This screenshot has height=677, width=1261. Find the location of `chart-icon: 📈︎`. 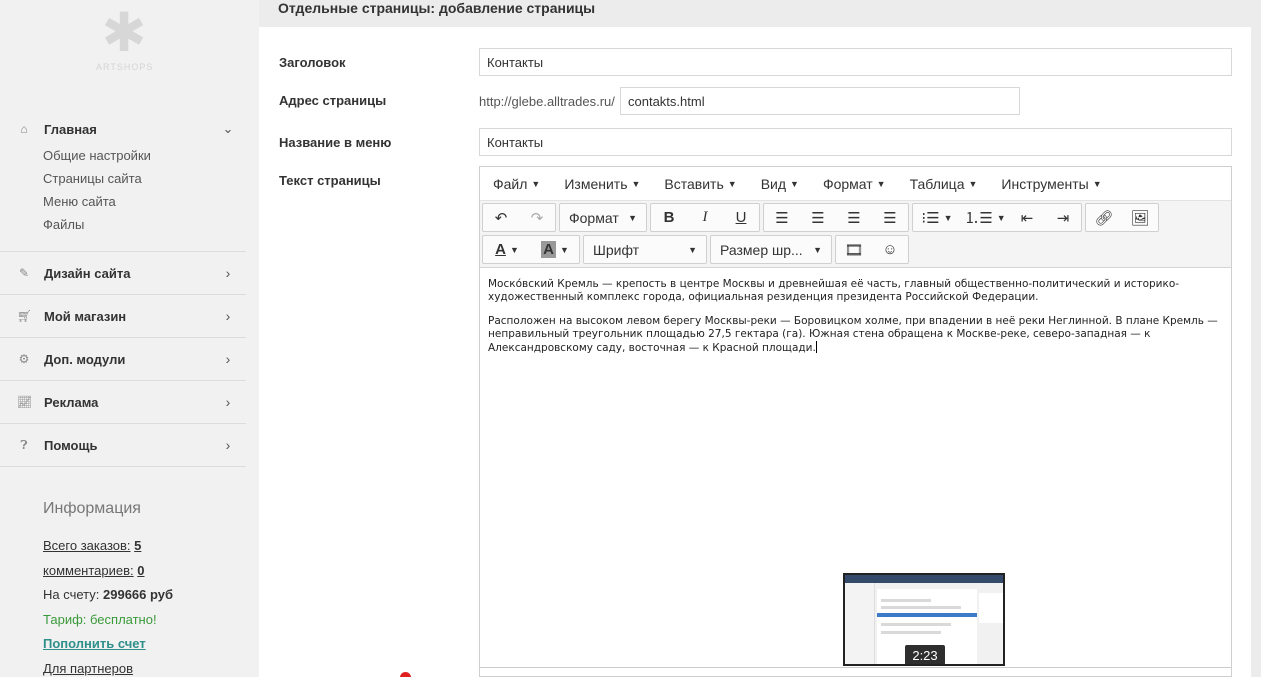

chart-icon: 📈︎ is located at coordinates (25, 402).